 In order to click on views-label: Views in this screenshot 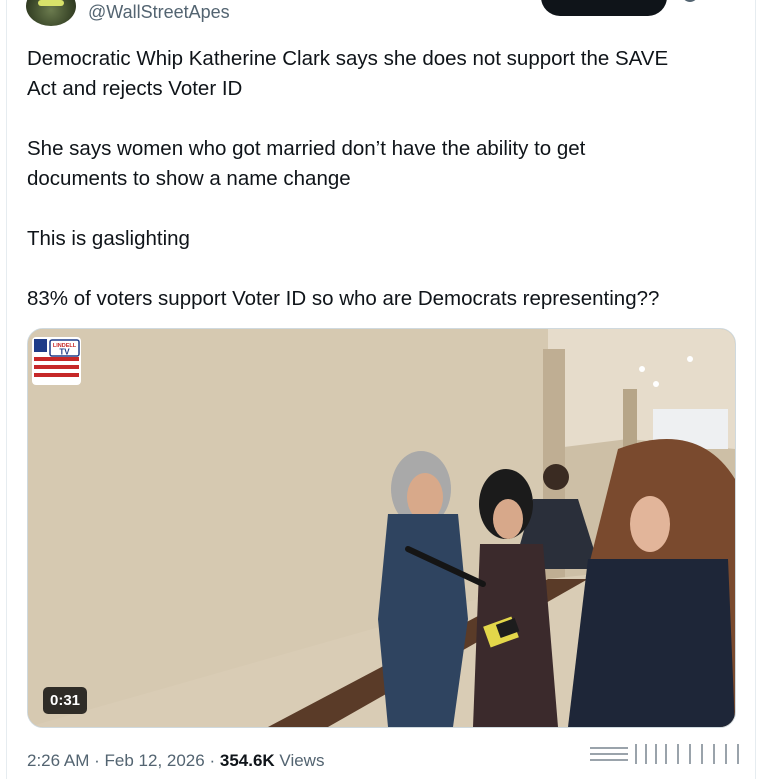, I will do `click(302, 760)`.